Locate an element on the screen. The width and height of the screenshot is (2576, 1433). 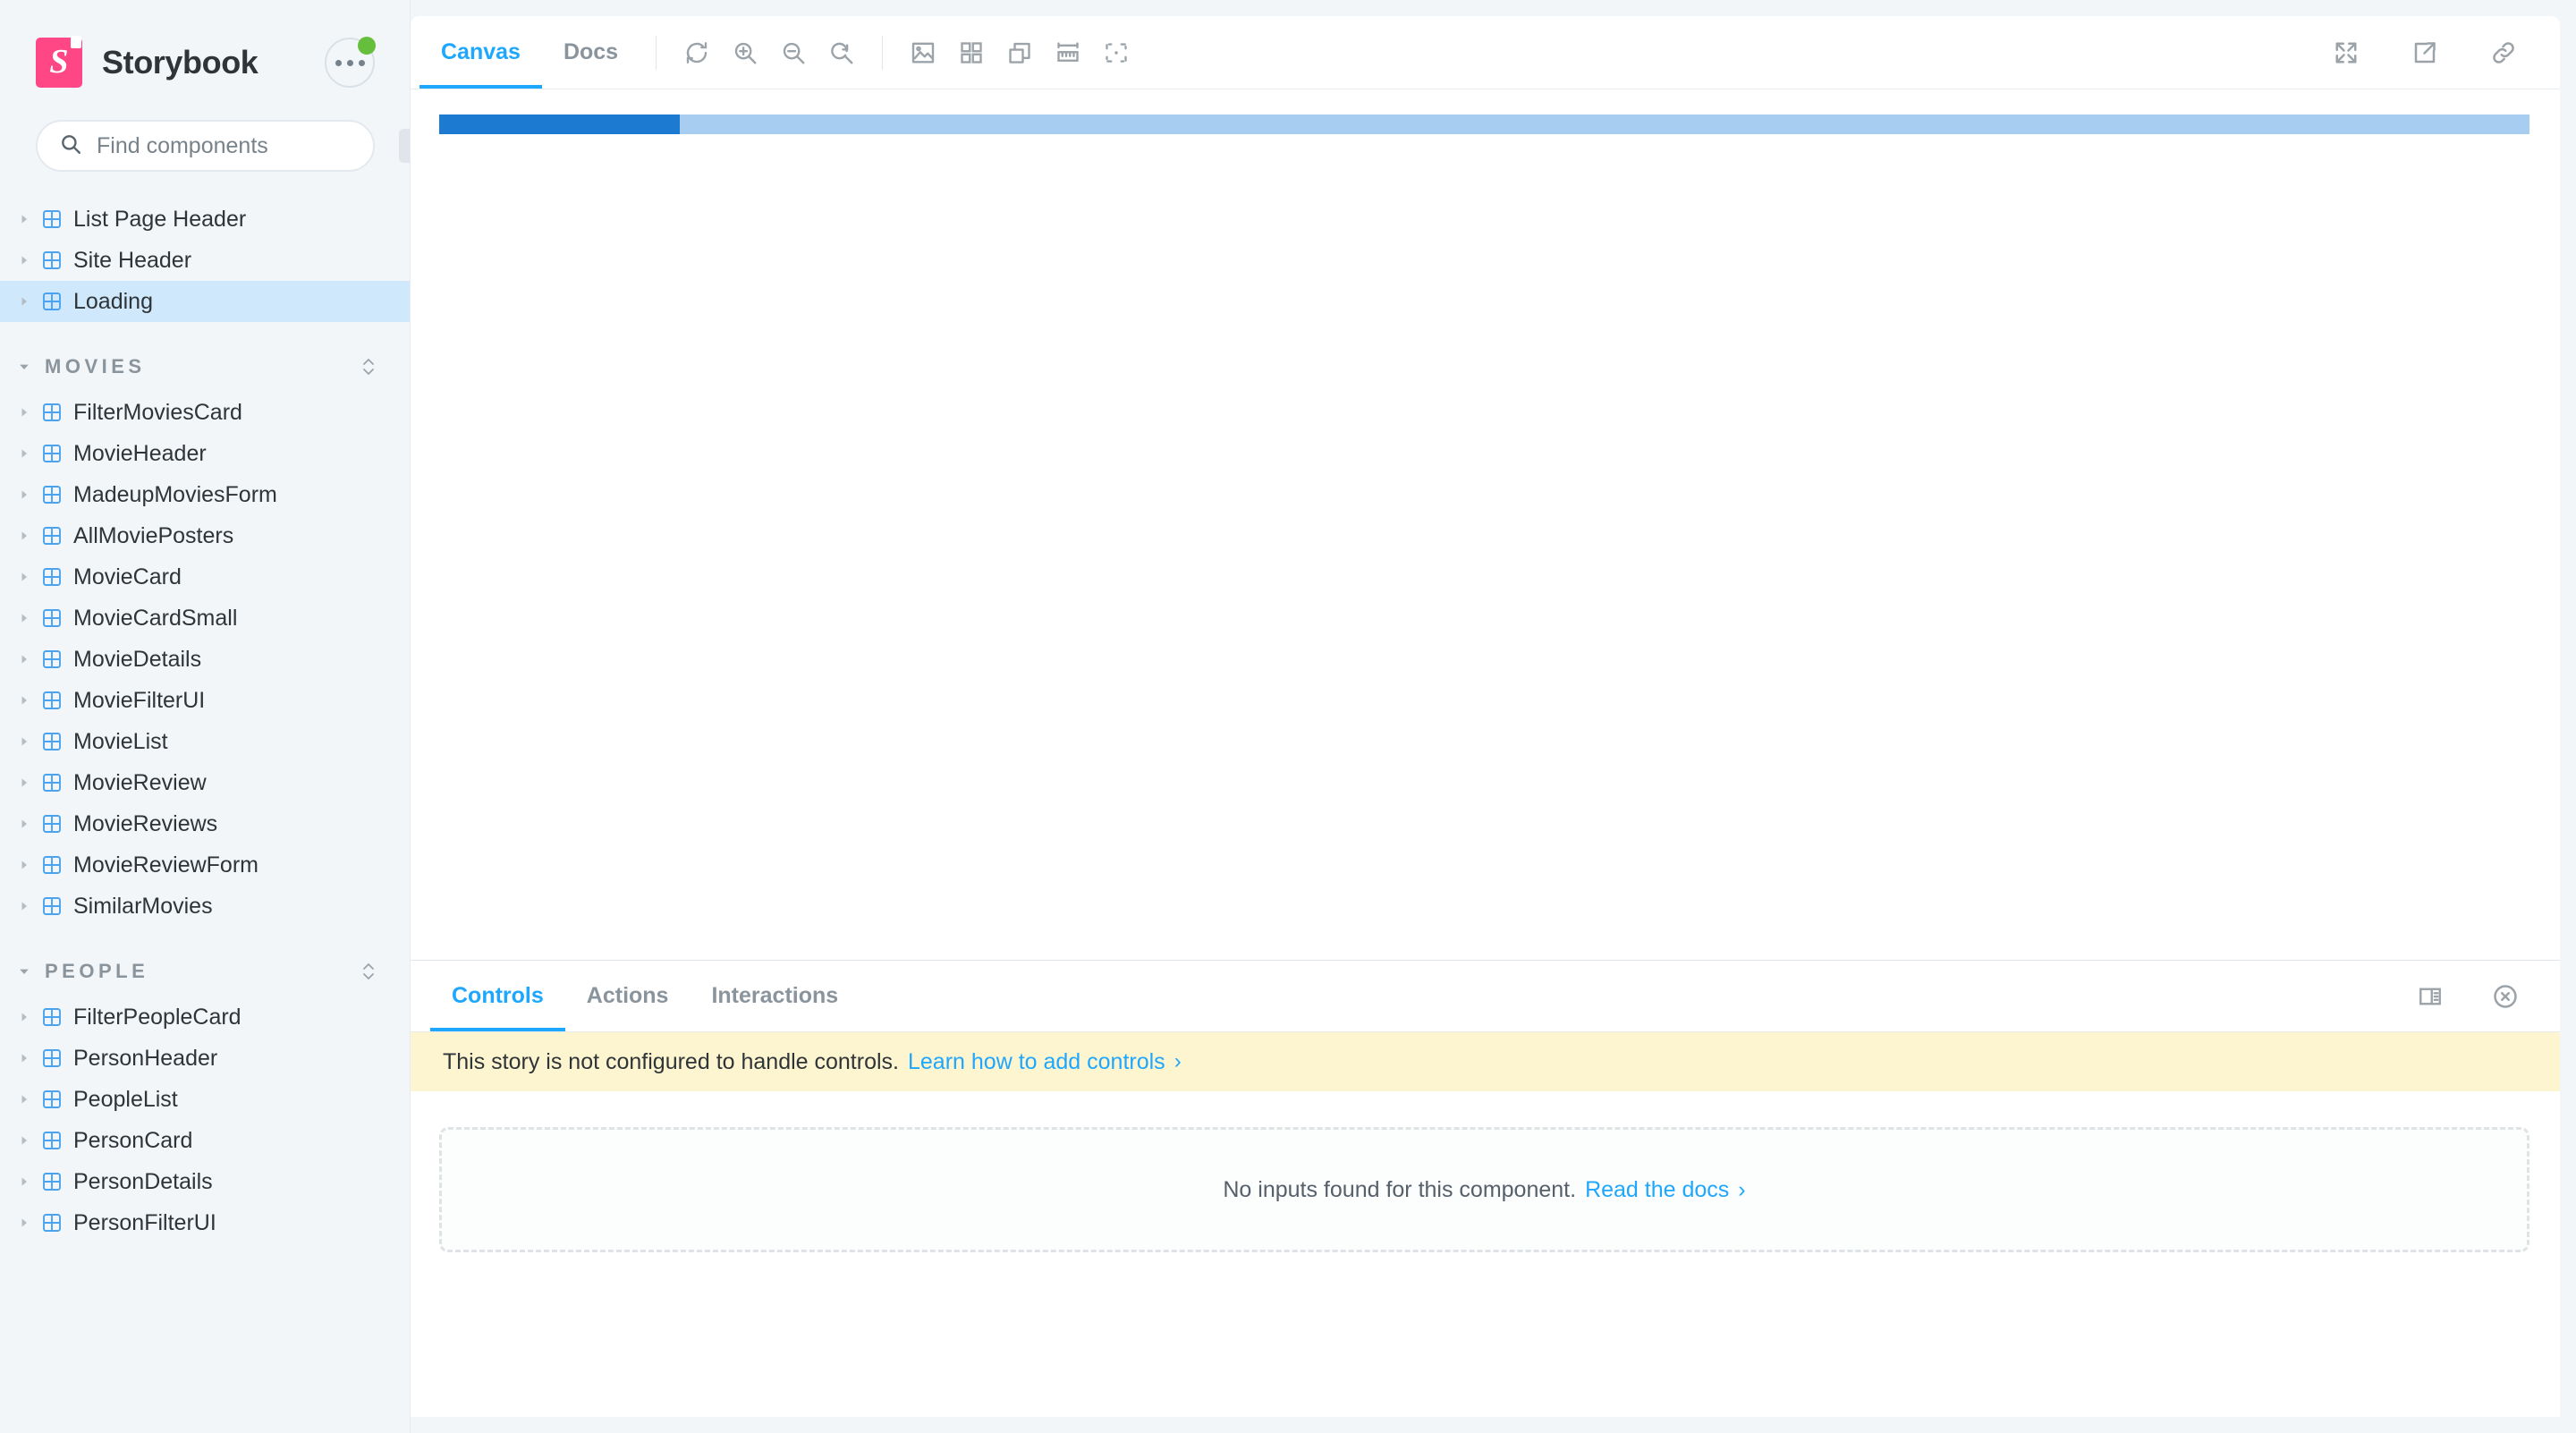
zoom-in-icon is located at coordinates (745, 53).